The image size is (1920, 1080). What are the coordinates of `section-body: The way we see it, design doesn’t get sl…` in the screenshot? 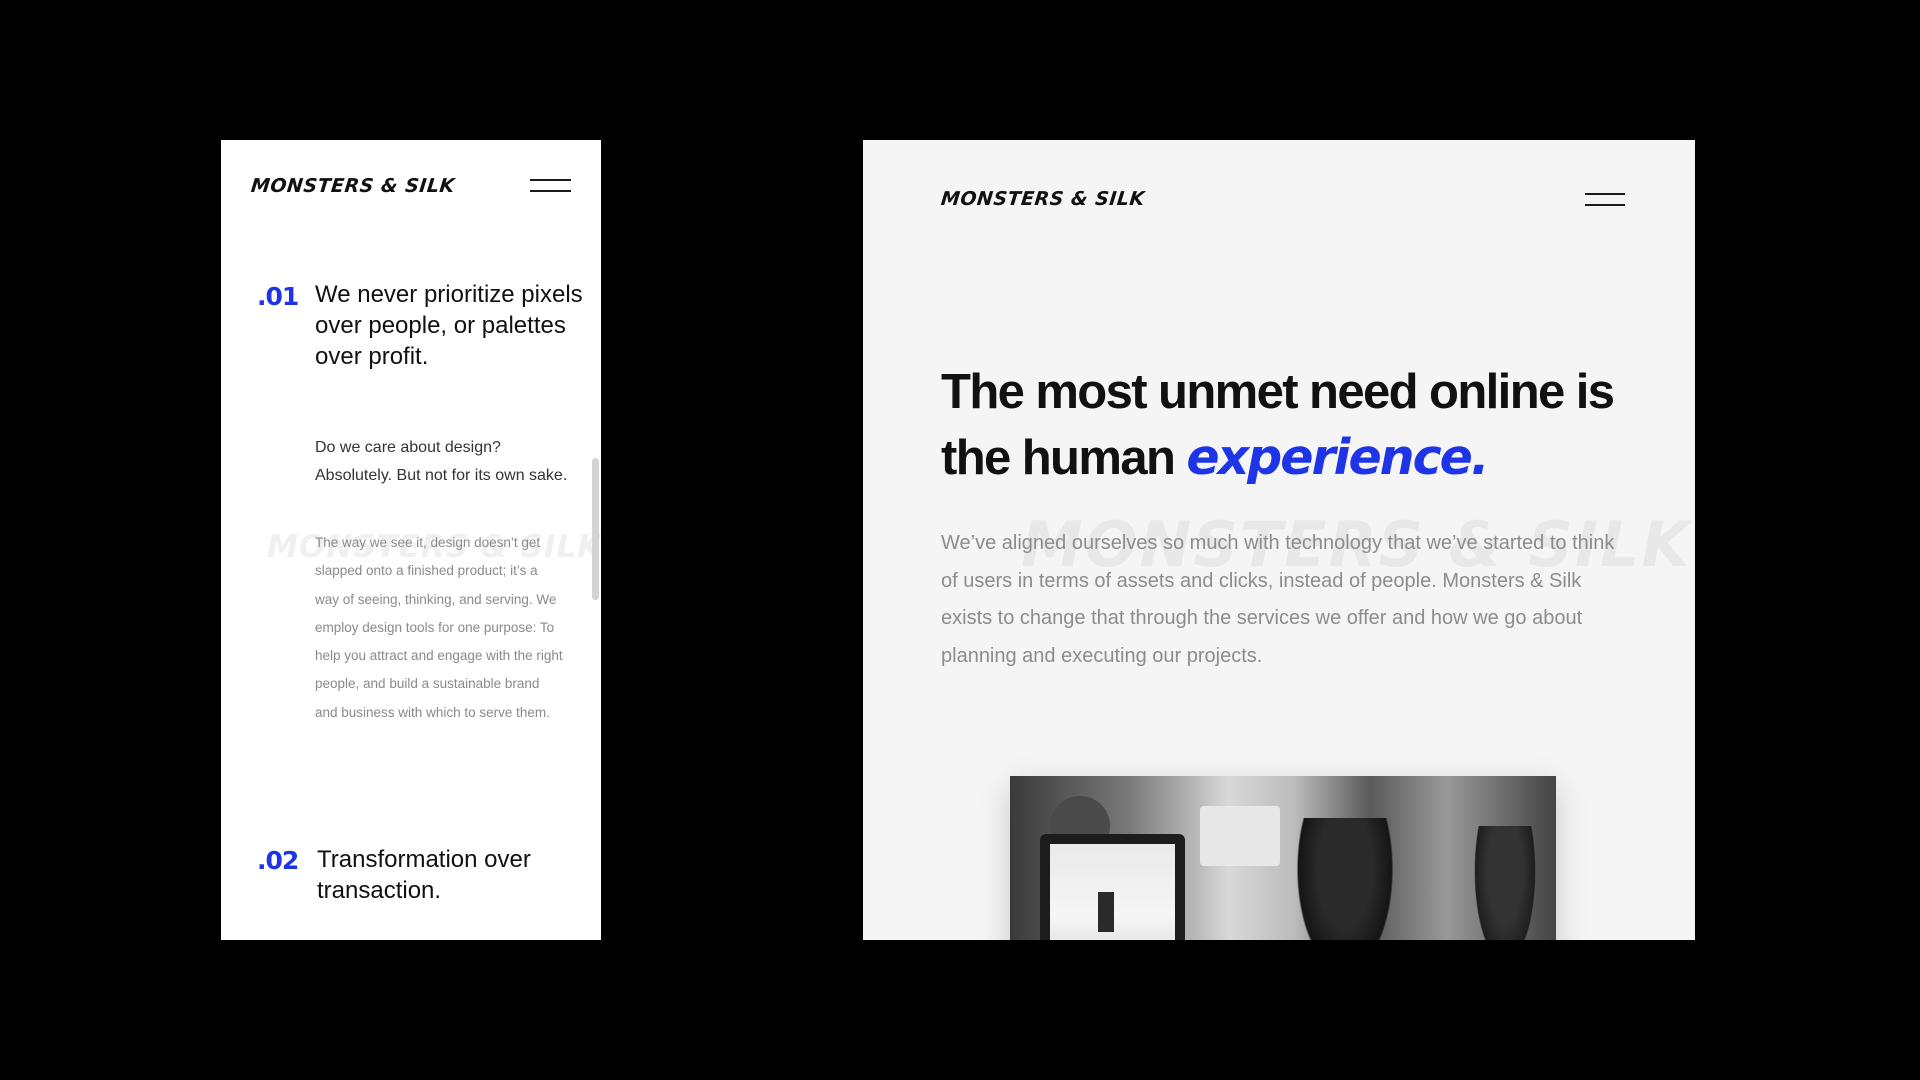 It's located at (439, 627).